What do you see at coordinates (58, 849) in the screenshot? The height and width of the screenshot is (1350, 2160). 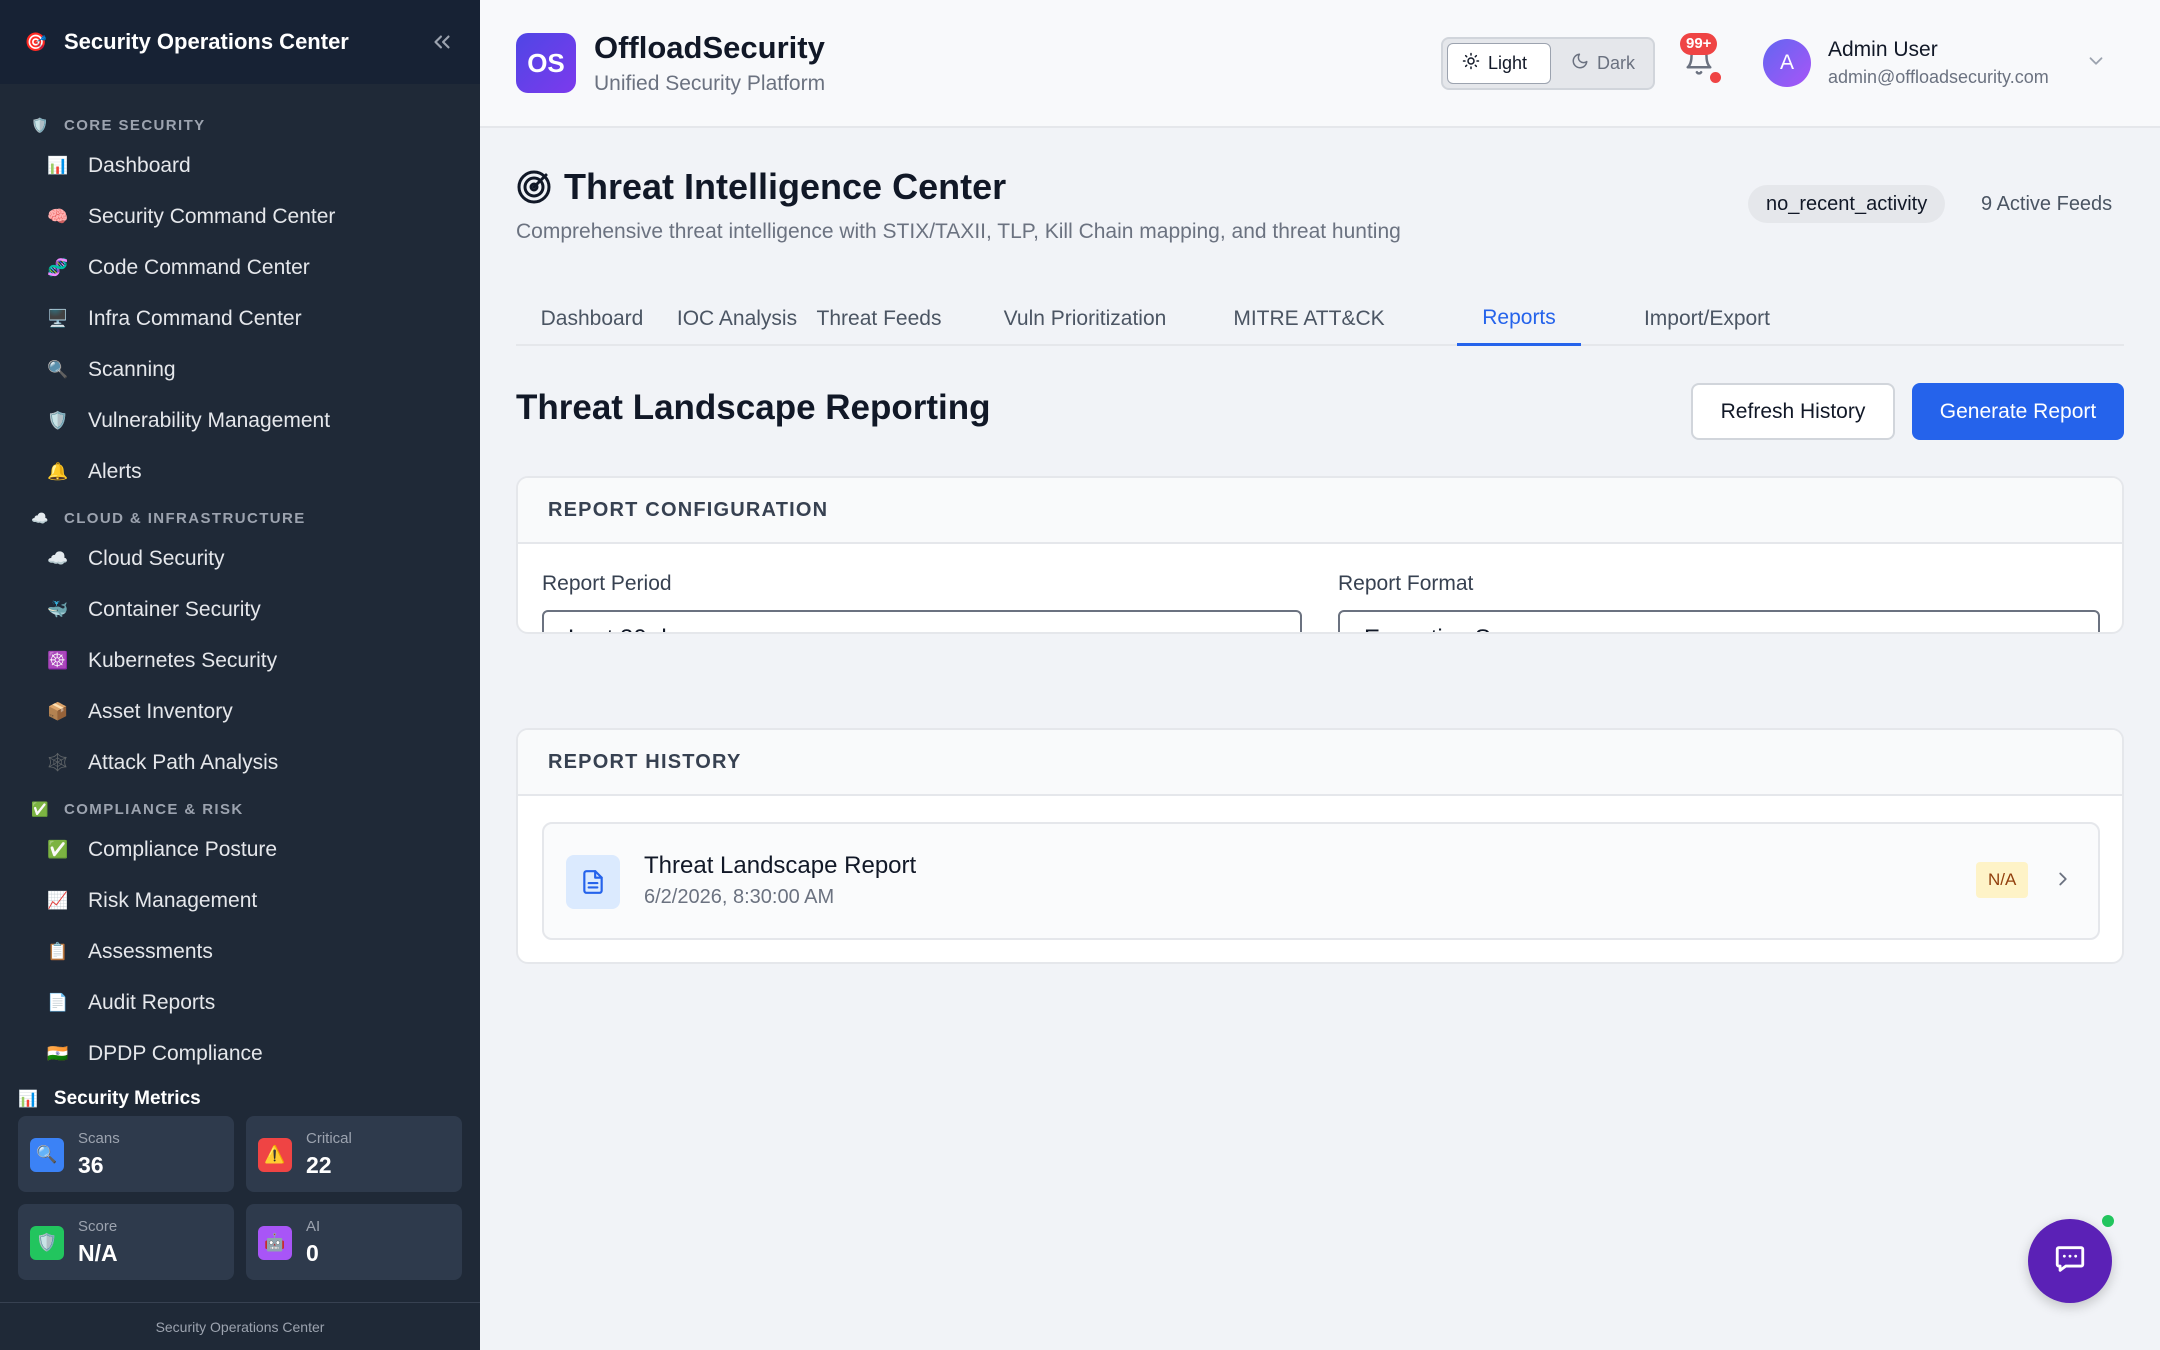 I see `nav-icon: ✅` at bounding box center [58, 849].